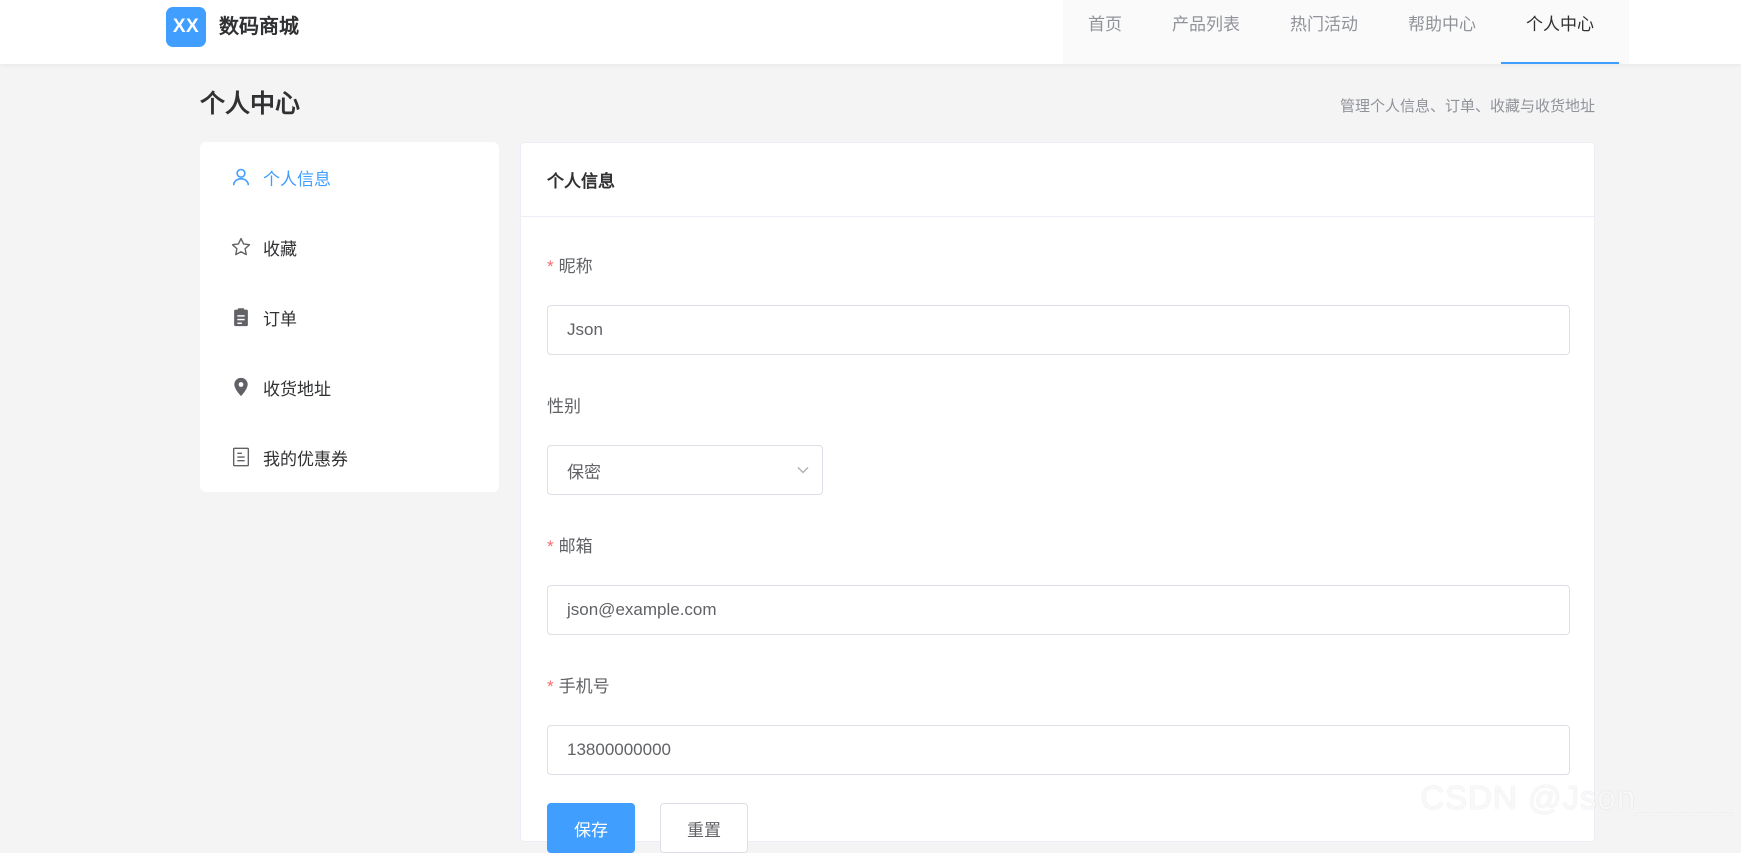 This screenshot has width=1741, height=853. I want to click on sidebar-item-label: 订单, so click(280, 319).